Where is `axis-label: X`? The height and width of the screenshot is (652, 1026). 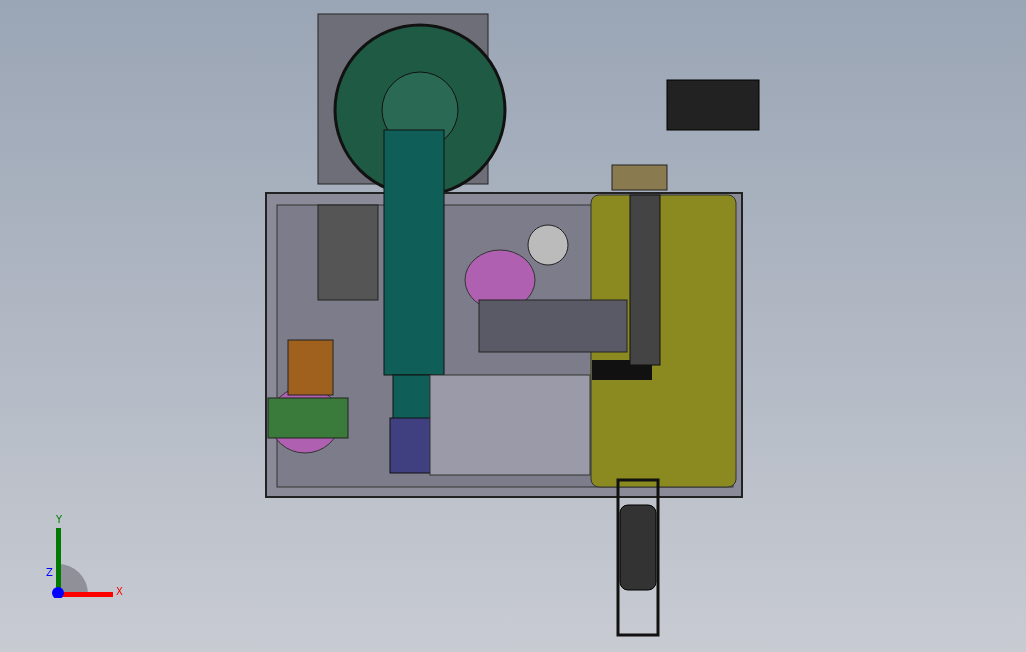 axis-label: X is located at coordinates (119, 592).